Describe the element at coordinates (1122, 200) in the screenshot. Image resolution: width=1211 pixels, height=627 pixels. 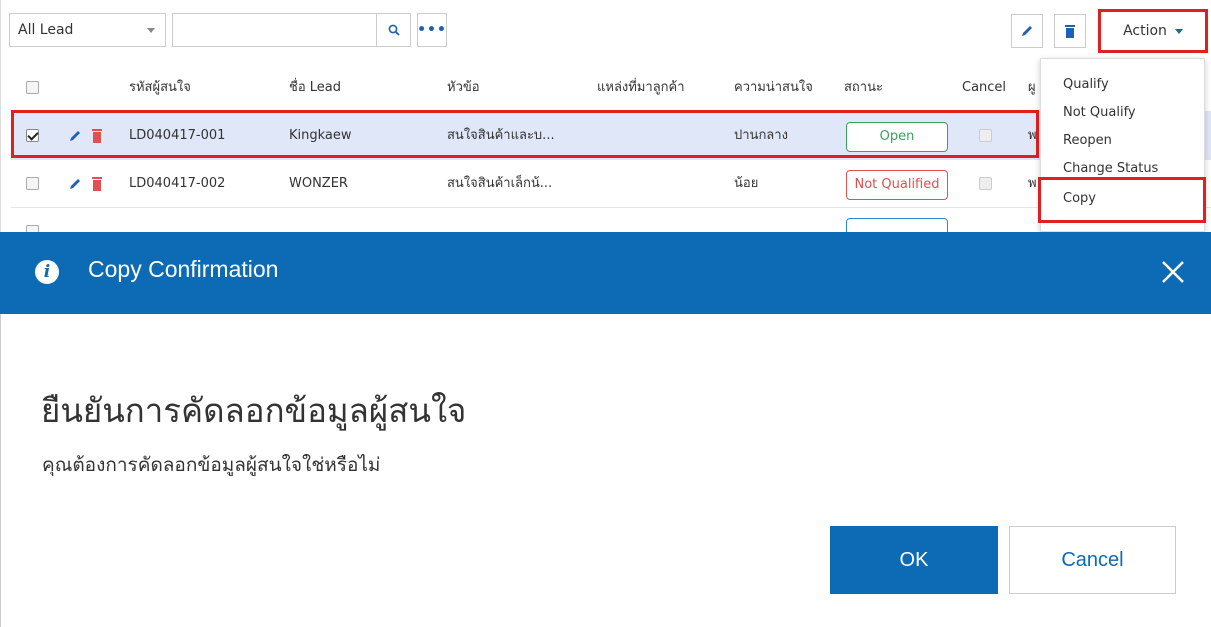
I see `copy-item-highlight` at that location.